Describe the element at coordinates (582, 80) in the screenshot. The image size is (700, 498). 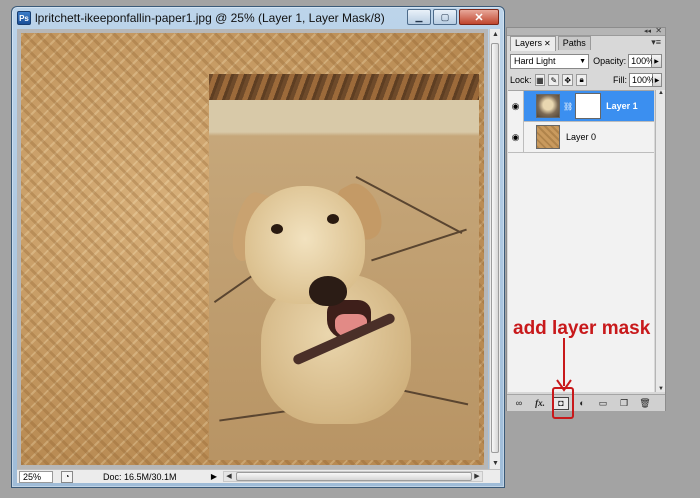
I see `lock-all-icon: 🔒︎` at that location.